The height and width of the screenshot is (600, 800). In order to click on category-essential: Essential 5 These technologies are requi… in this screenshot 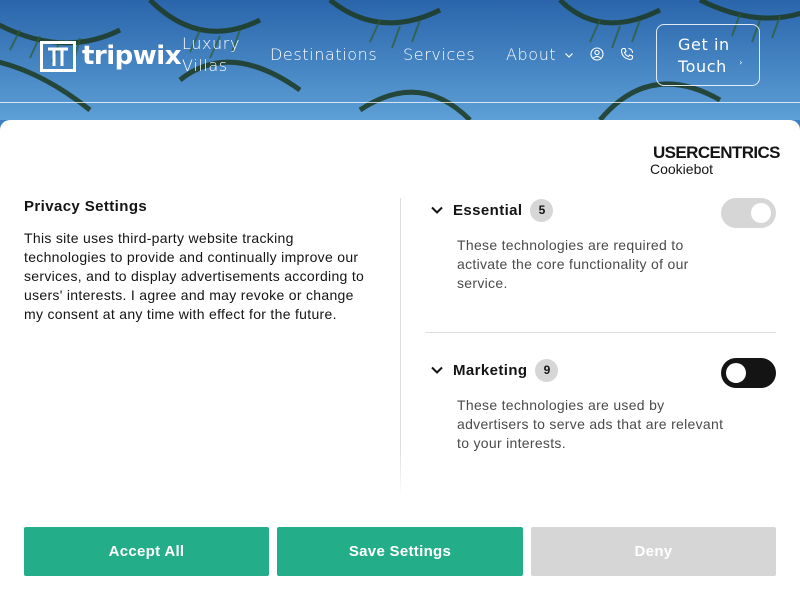, I will do `click(600, 245)`.